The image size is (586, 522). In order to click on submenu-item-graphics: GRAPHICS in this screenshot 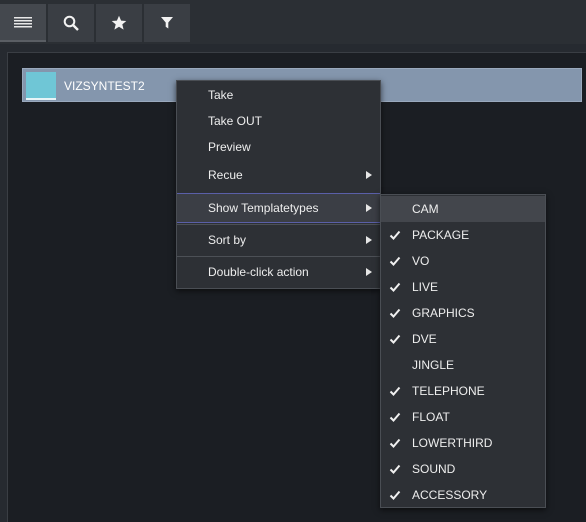, I will do `click(463, 313)`.